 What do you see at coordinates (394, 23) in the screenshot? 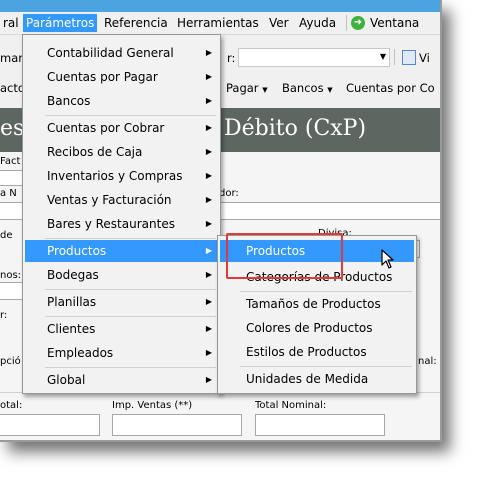
I see `menu-ventana: Ventana` at bounding box center [394, 23].